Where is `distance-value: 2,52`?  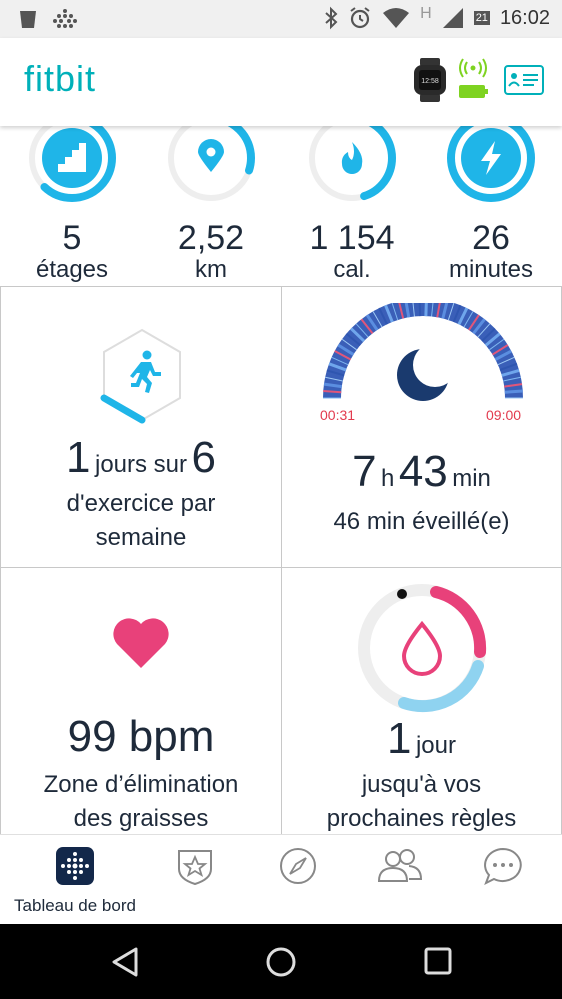 distance-value: 2,52 is located at coordinates (211, 238).